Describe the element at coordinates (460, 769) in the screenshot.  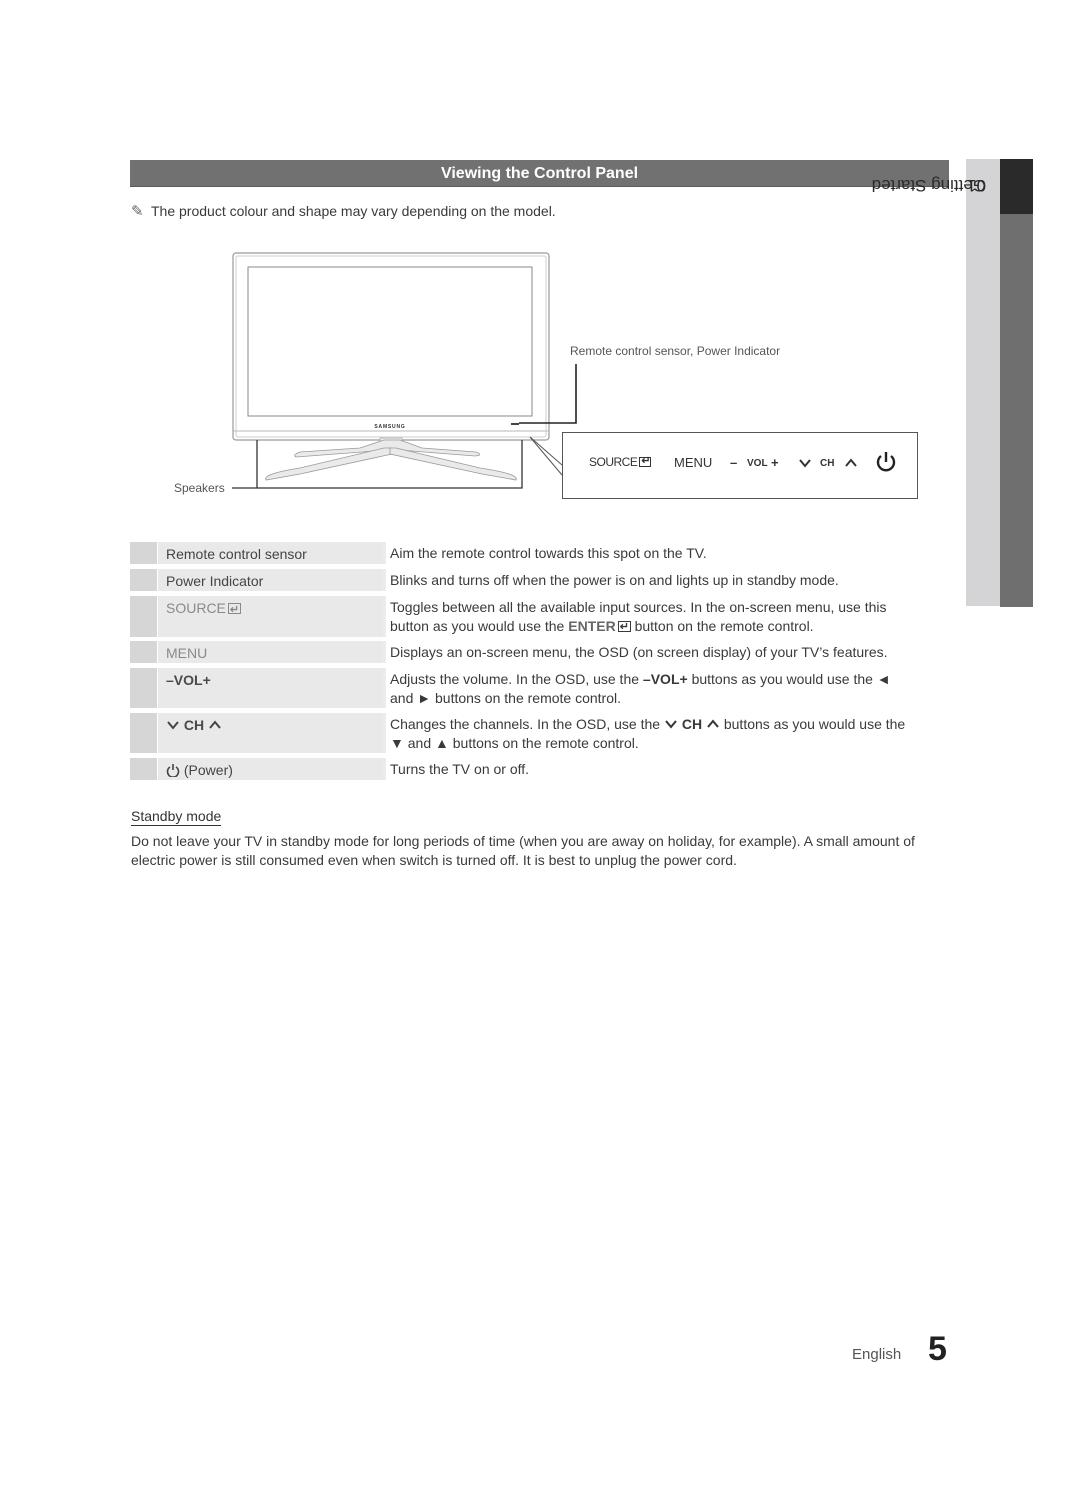
I see `row-desc: Turns the TV on or off.` at that location.